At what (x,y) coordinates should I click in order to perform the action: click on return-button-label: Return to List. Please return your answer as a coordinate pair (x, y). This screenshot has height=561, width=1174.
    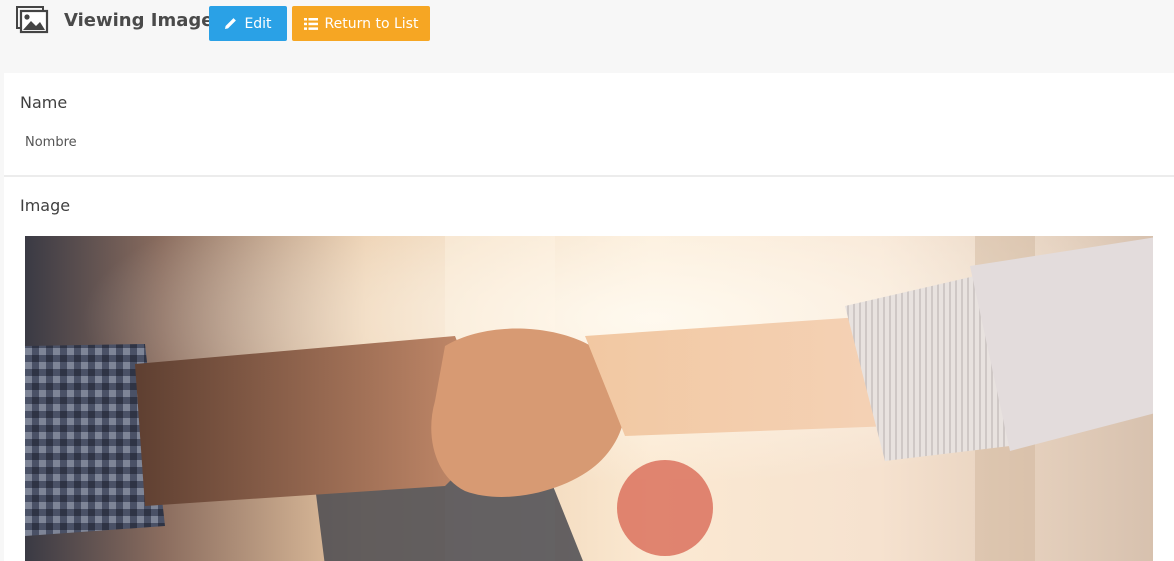
    Looking at the image, I should click on (371, 23).